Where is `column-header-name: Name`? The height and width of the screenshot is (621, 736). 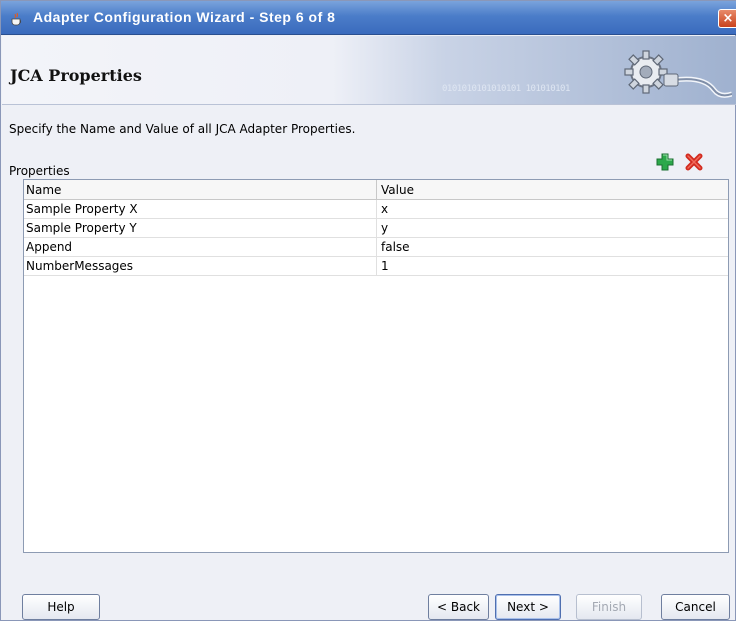
column-header-name: Name is located at coordinates (200, 190).